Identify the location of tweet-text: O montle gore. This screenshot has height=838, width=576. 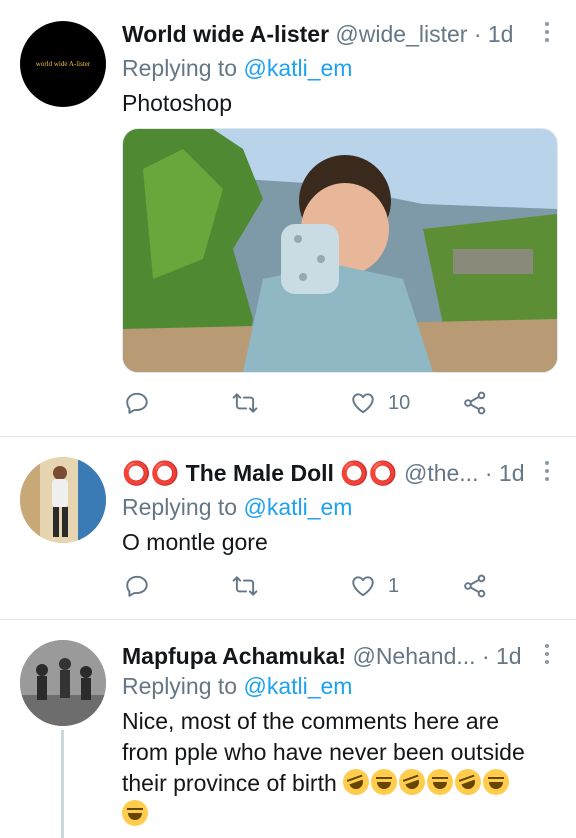
(195, 542).